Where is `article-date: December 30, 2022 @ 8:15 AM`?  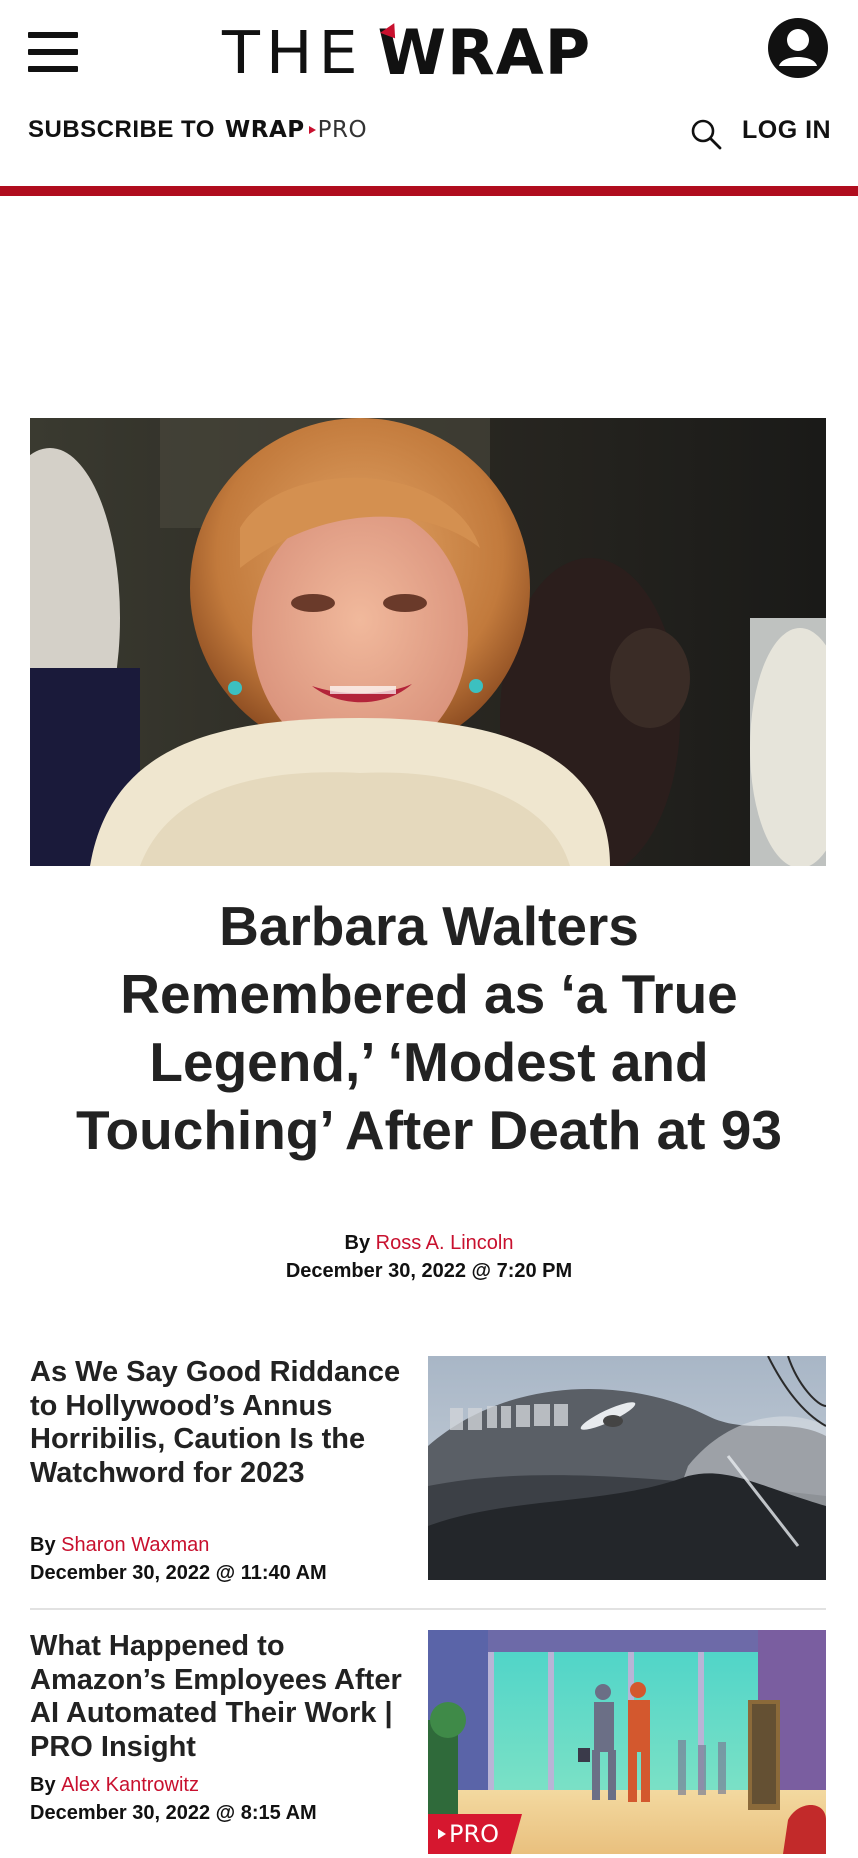 article-date: December 30, 2022 @ 8:15 AM is located at coordinates (173, 1813).